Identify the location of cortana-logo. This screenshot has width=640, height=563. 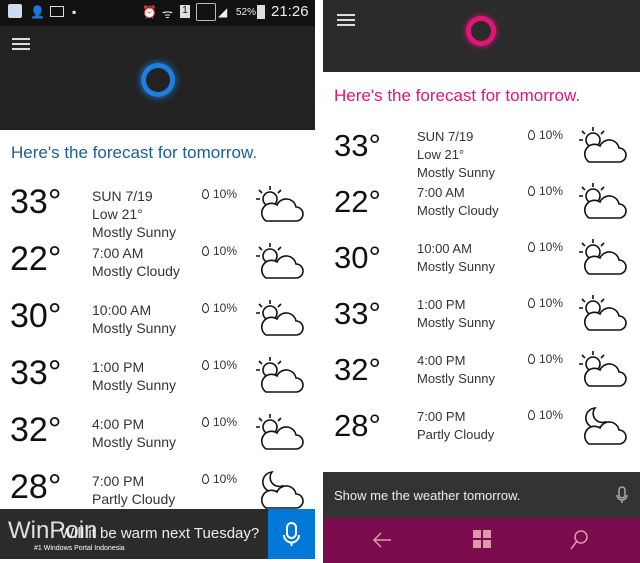
(158, 80).